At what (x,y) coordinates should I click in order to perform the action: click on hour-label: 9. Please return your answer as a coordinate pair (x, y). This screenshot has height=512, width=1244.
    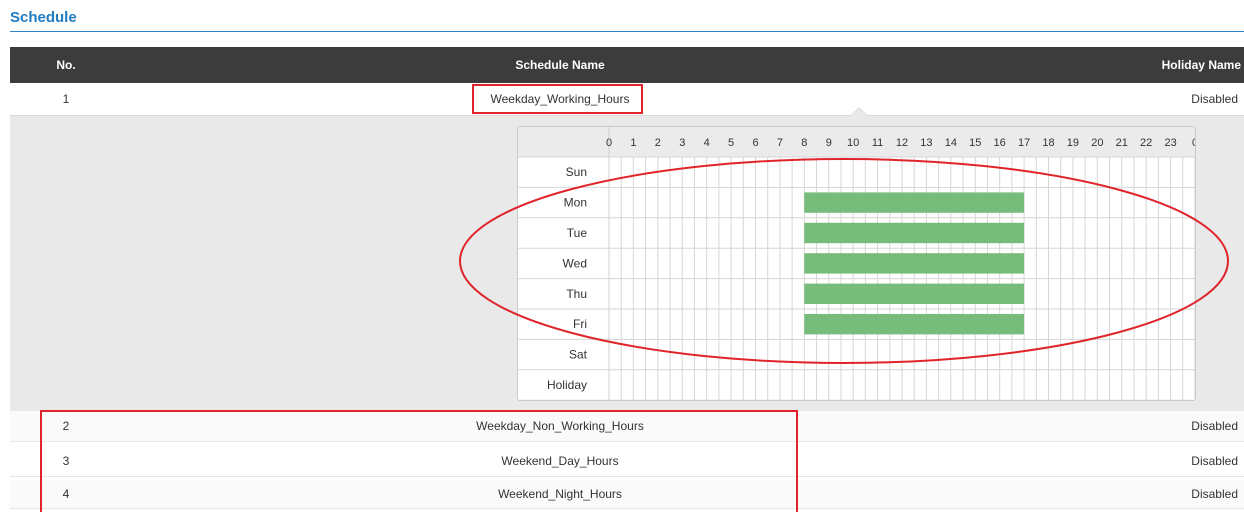
    Looking at the image, I should click on (829, 143).